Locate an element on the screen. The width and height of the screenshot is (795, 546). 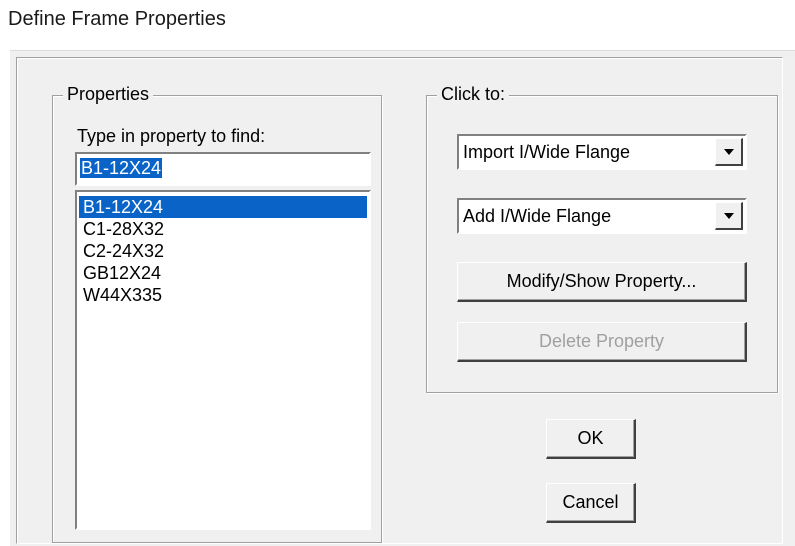
list-item: B1-12X24 is located at coordinates (223, 207).